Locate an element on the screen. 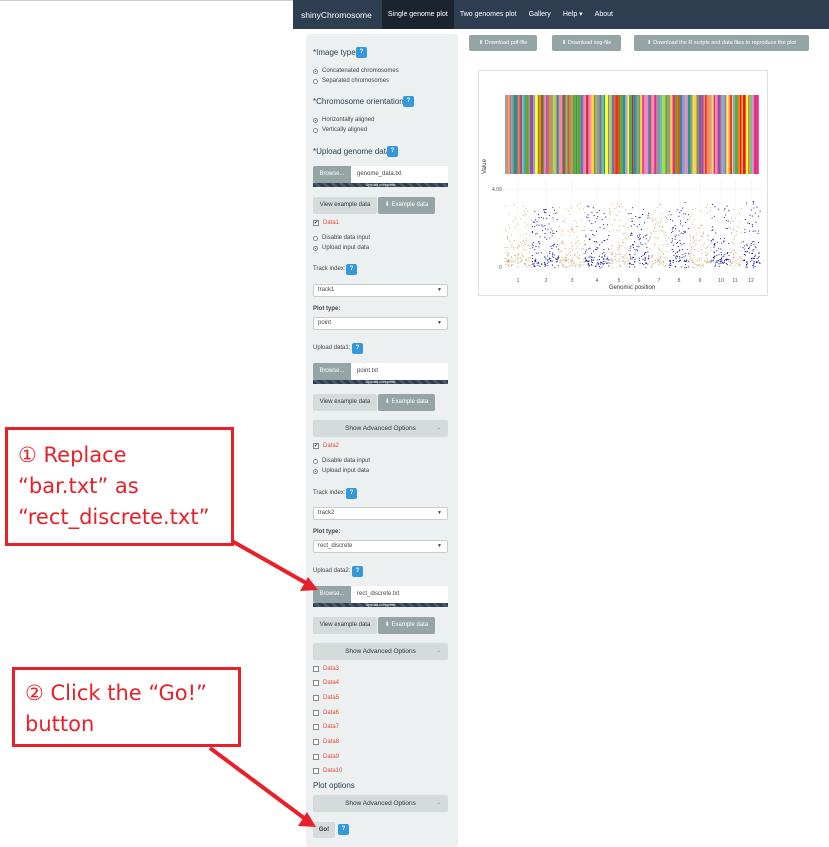 Image resolution: width=829 pixels, height=847 pixels. data9-checkbox: Data9 is located at coordinates (326, 757).